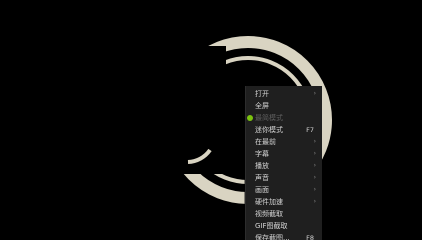 This screenshot has height=240, width=422. What do you see at coordinates (269, 118) in the screenshot?
I see `menu-item-label: 最简模式` at bounding box center [269, 118].